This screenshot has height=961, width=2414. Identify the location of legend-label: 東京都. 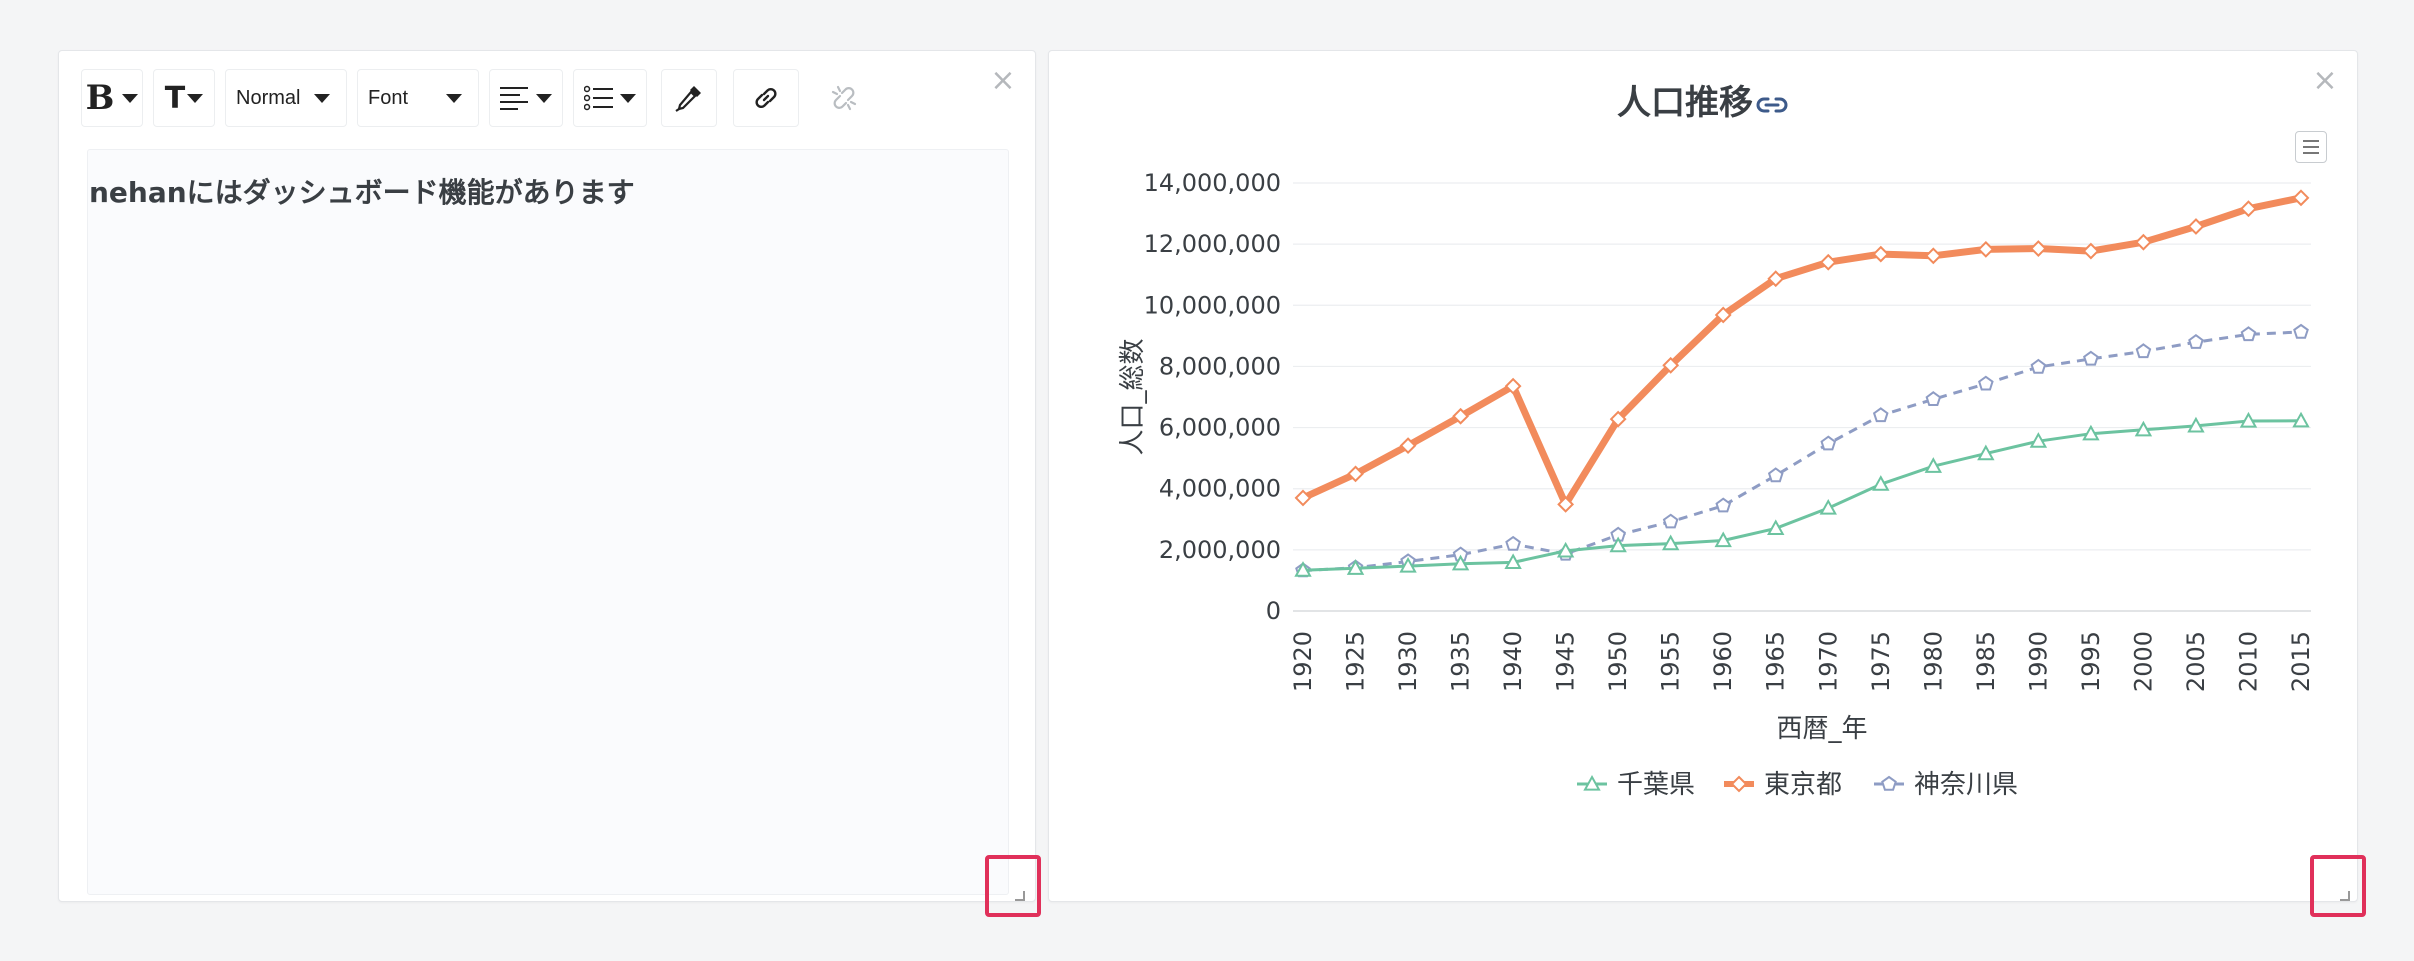
(1803, 785).